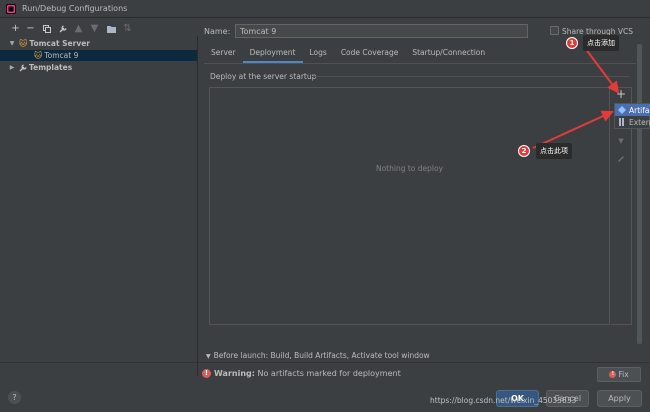 This screenshot has width=650, height=412. Describe the element at coordinates (503, 400) in the screenshot. I see `watermark: https://blog.csdn.net/weixin_45035633` at that location.